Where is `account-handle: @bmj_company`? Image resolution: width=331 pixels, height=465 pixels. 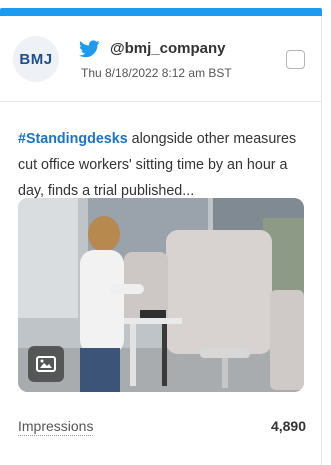 account-handle: @bmj_company is located at coordinates (168, 48).